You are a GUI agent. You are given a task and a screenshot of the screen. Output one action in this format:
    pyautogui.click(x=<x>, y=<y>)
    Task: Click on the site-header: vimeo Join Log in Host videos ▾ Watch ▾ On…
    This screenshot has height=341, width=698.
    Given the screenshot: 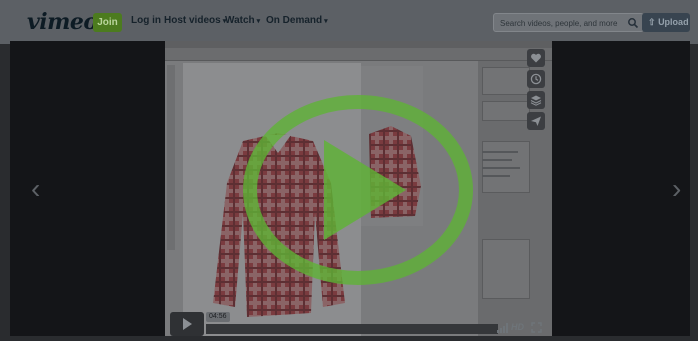 What is the action you would take?
    pyautogui.click(x=349, y=22)
    